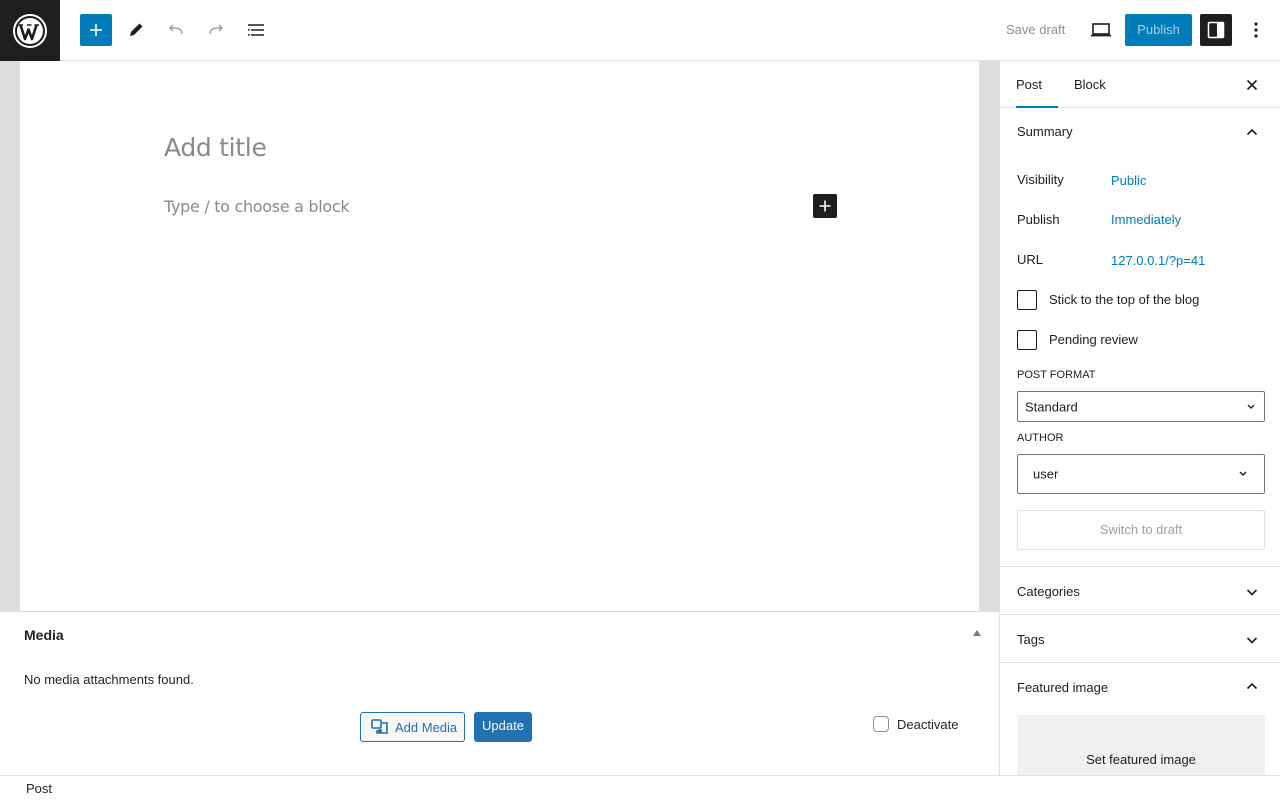 This screenshot has width=1280, height=800. I want to click on add-block-button, so click(96, 30).